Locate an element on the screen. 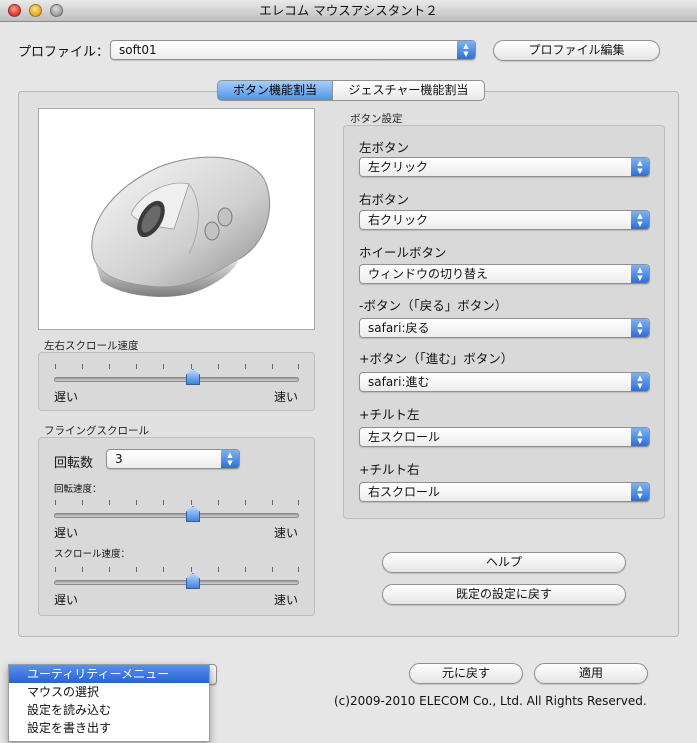 This screenshot has width=697, height=743. scroll-speed-slow: 遅い is located at coordinates (66, 397).